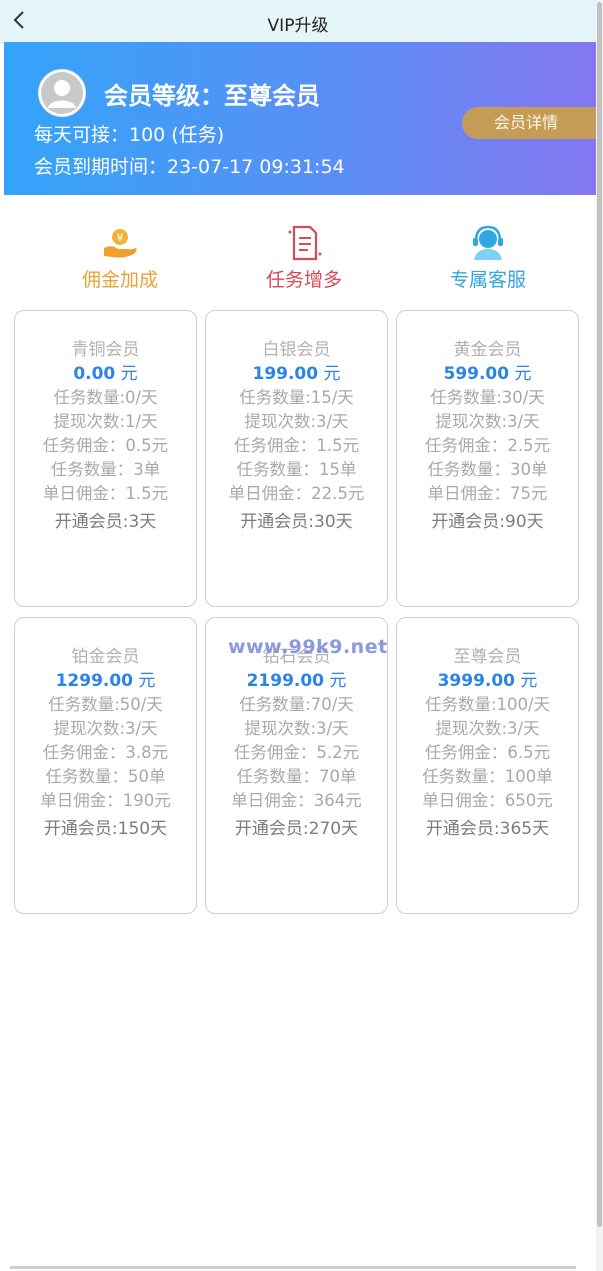  I want to click on member-detail-button: 会员详情, so click(529, 123).